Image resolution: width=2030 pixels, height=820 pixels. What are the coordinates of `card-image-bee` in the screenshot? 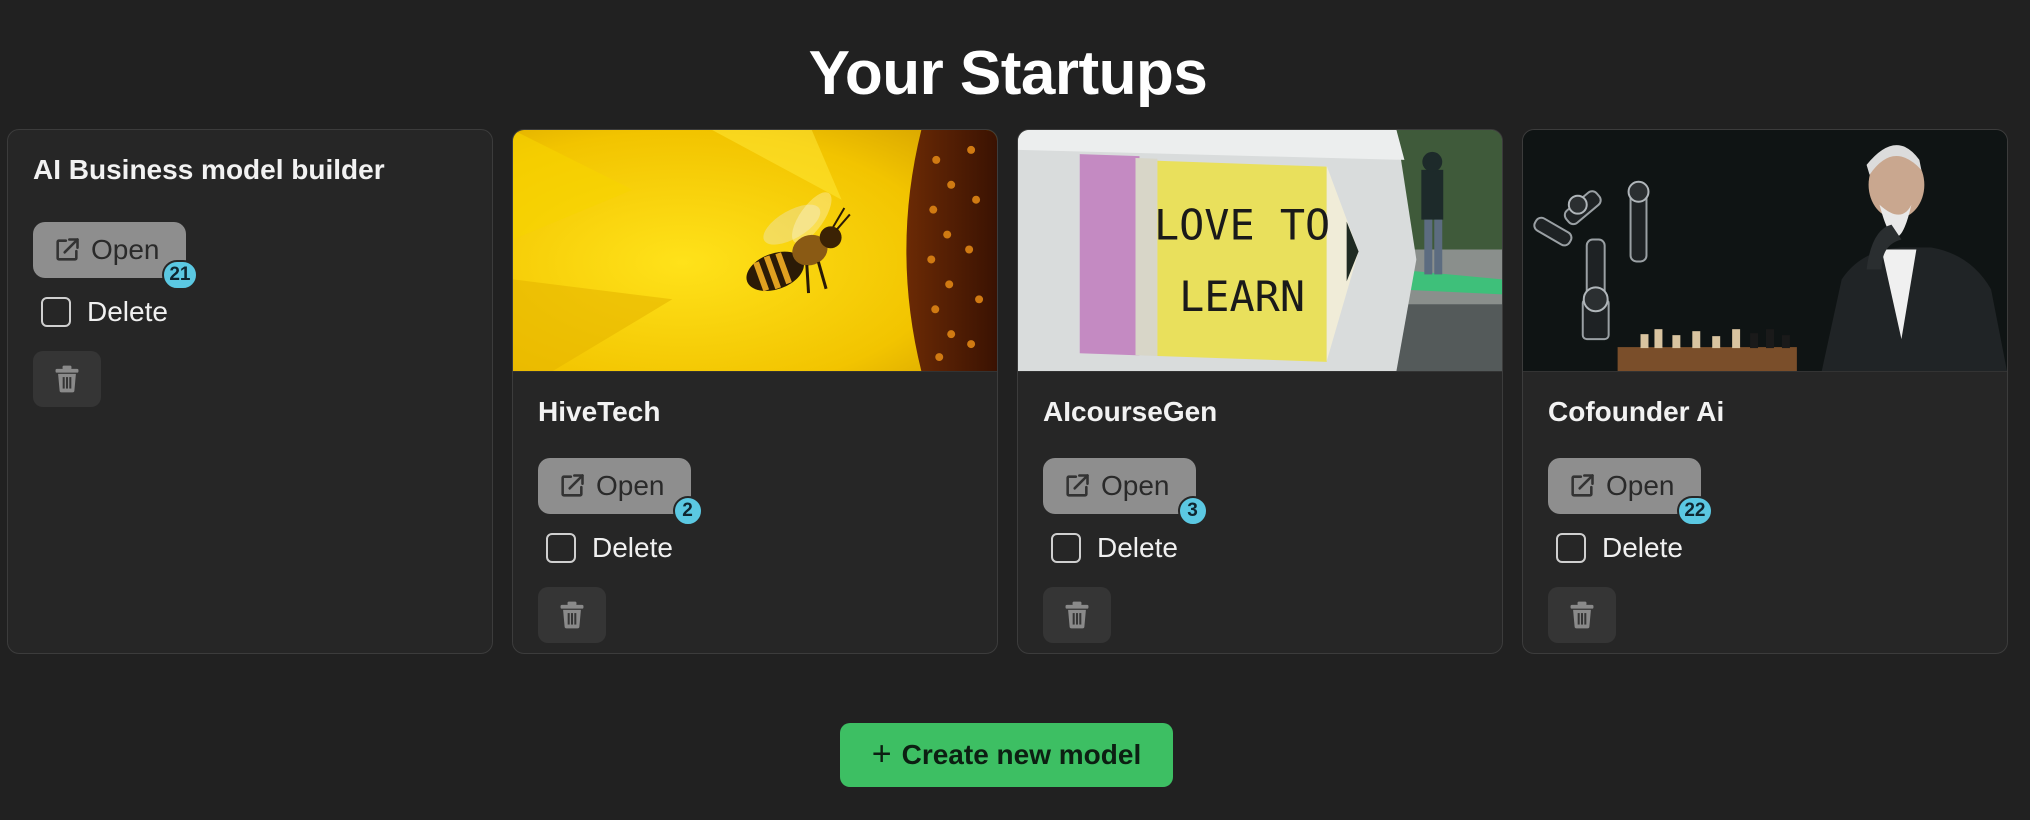 It's located at (755, 251).